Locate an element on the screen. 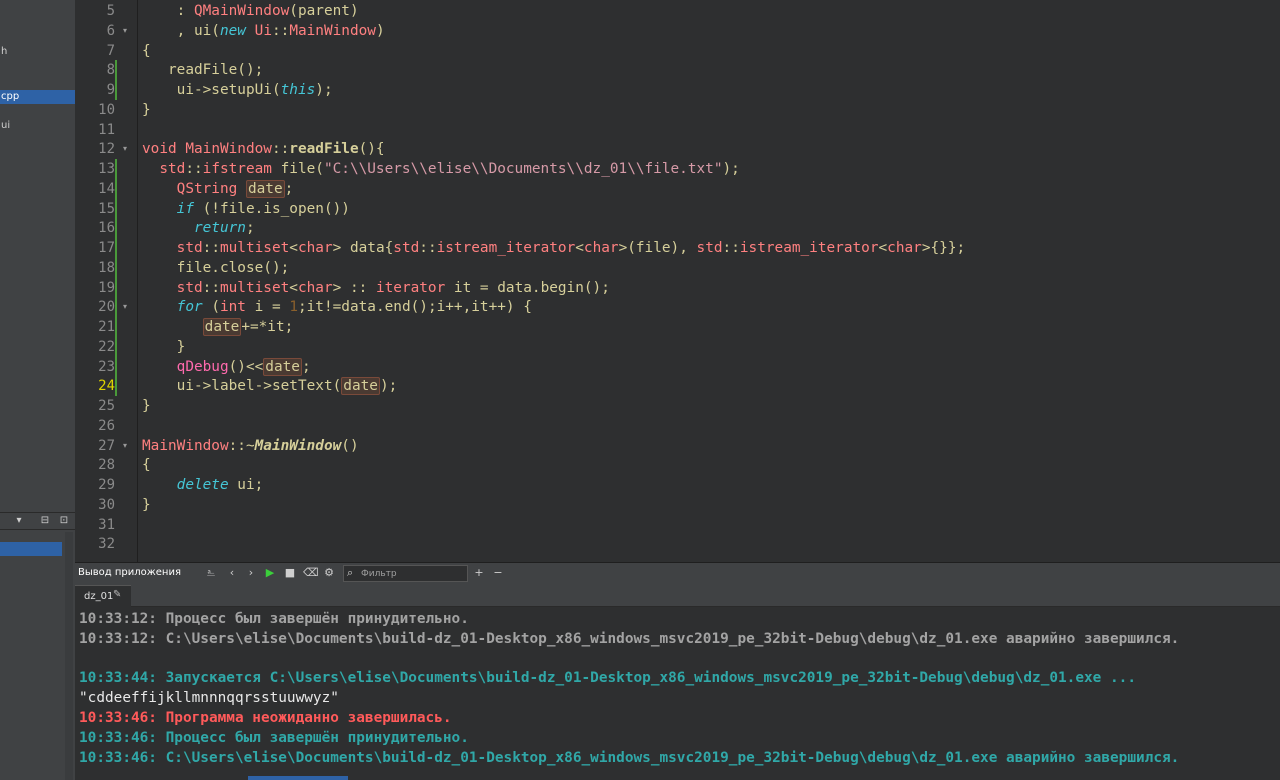 Image resolution: width=1280 pixels, height=780 pixels. chevron-down-icon: ▾ is located at coordinates (19, 521).